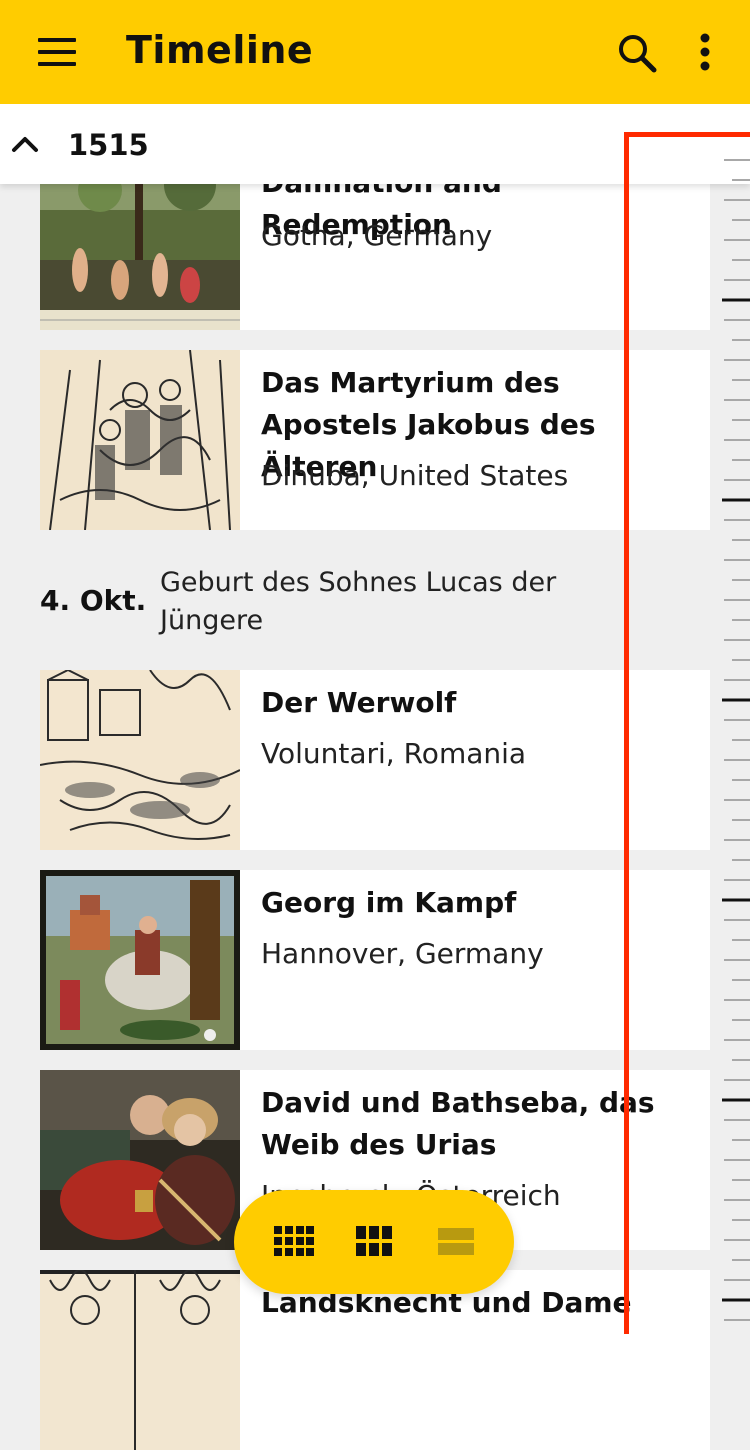 This screenshot has height=1450, width=750. I want to click on event-date: 4. Okt., so click(93, 600).